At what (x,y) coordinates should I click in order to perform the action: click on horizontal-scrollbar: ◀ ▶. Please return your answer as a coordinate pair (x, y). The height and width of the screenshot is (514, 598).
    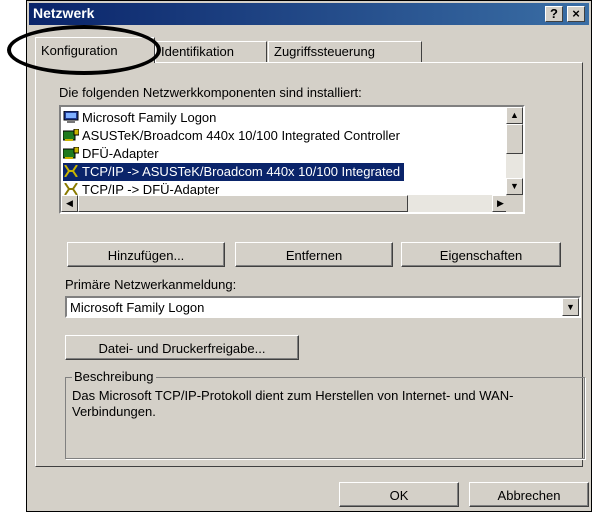
    Looking at the image, I should click on (285, 203).